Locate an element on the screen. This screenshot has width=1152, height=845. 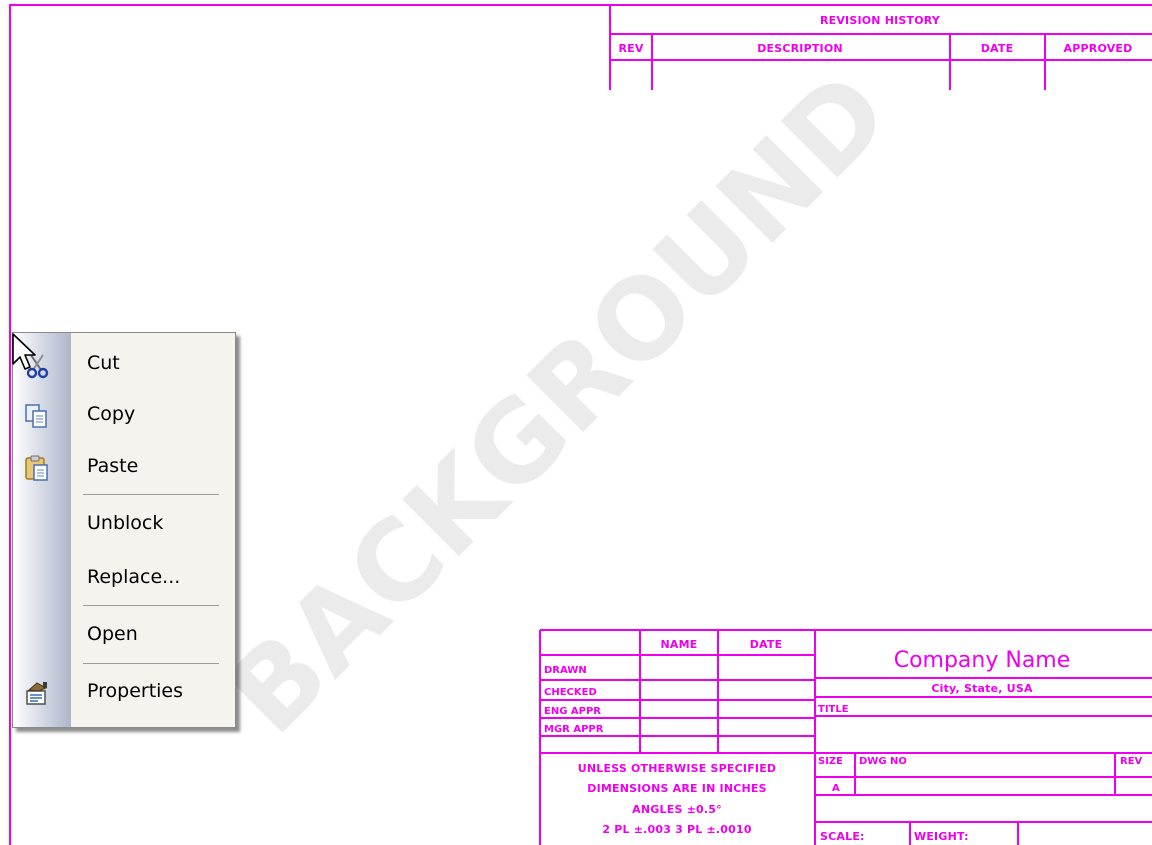
size-value: A is located at coordinates (836, 788).